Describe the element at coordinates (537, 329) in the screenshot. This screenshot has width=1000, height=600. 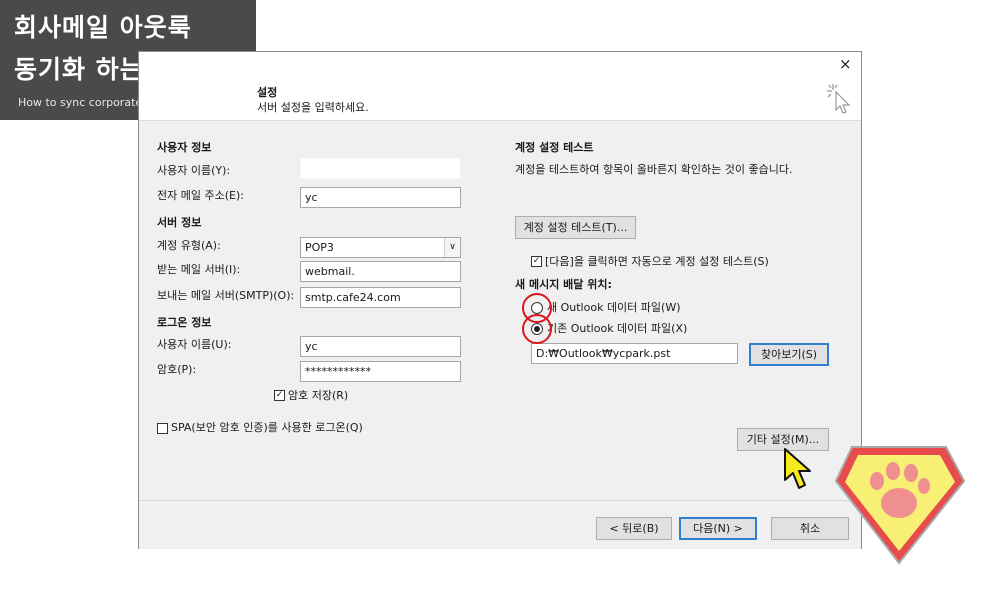
I see `highlight-circle-existing-file` at that location.